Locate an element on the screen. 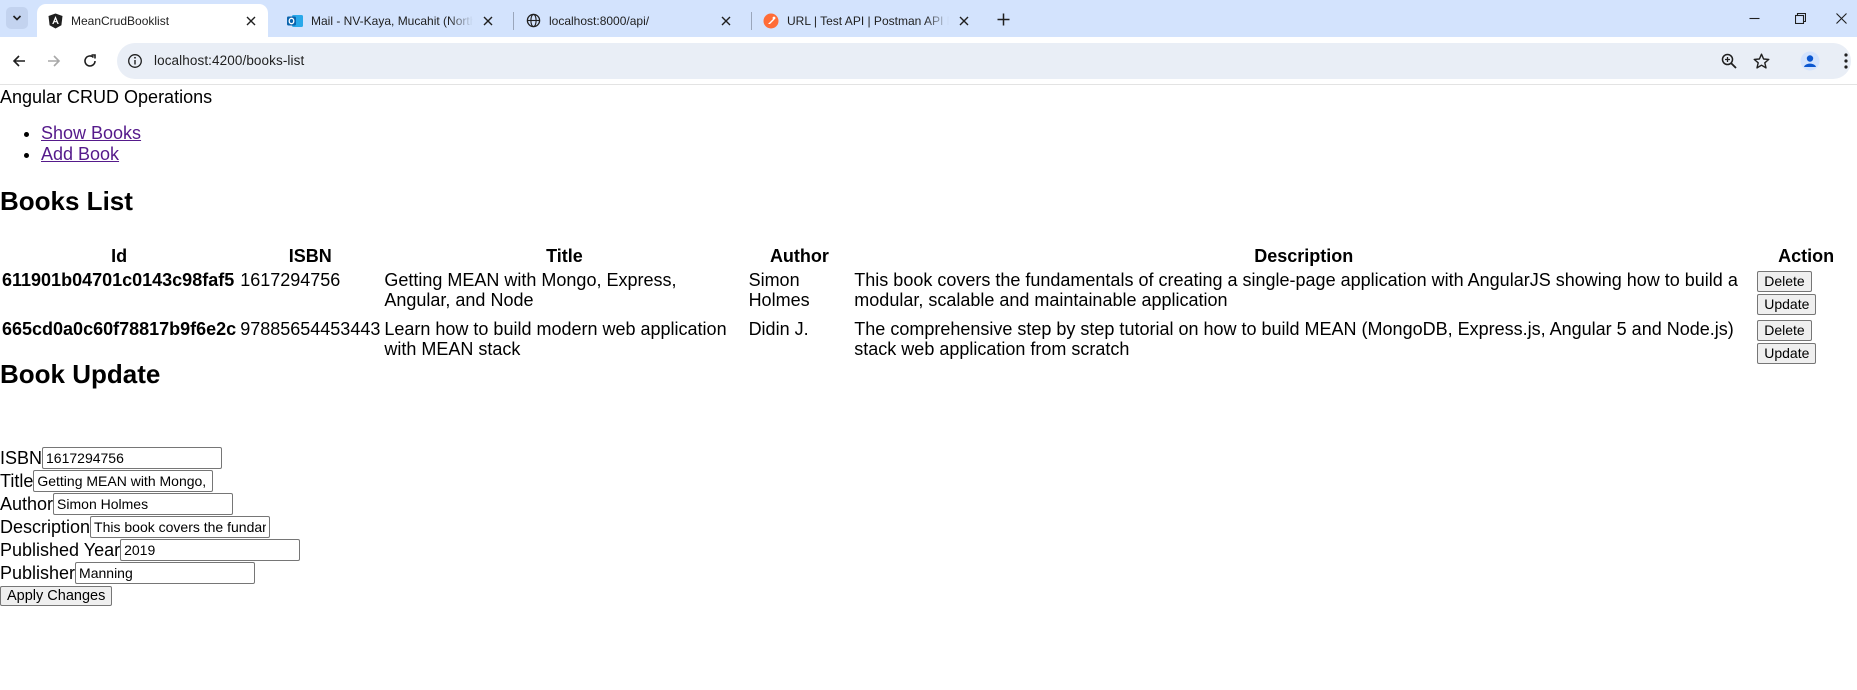  postman-icon is located at coordinates (771, 21).